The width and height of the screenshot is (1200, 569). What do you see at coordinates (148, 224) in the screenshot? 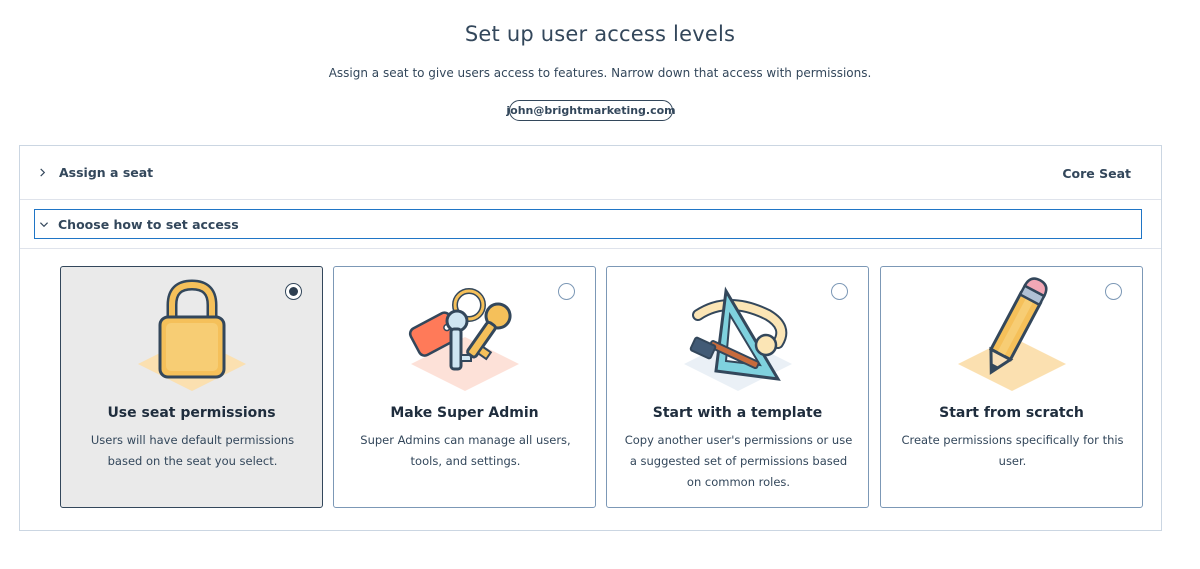
I see `choose-access-label: Choose how to set access` at bounding box center [148, 224].